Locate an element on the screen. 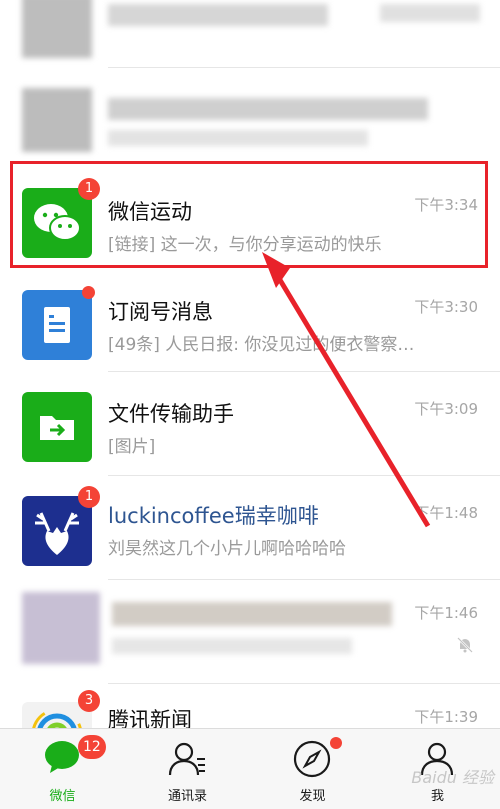 The height and width of the screenshot is (809, 500). chat-row-subscriptions: 订阅号消息 [49条] 人民日报: 你没见过的便衣警察… 下午3:30 is located at coordinates (250, 320).